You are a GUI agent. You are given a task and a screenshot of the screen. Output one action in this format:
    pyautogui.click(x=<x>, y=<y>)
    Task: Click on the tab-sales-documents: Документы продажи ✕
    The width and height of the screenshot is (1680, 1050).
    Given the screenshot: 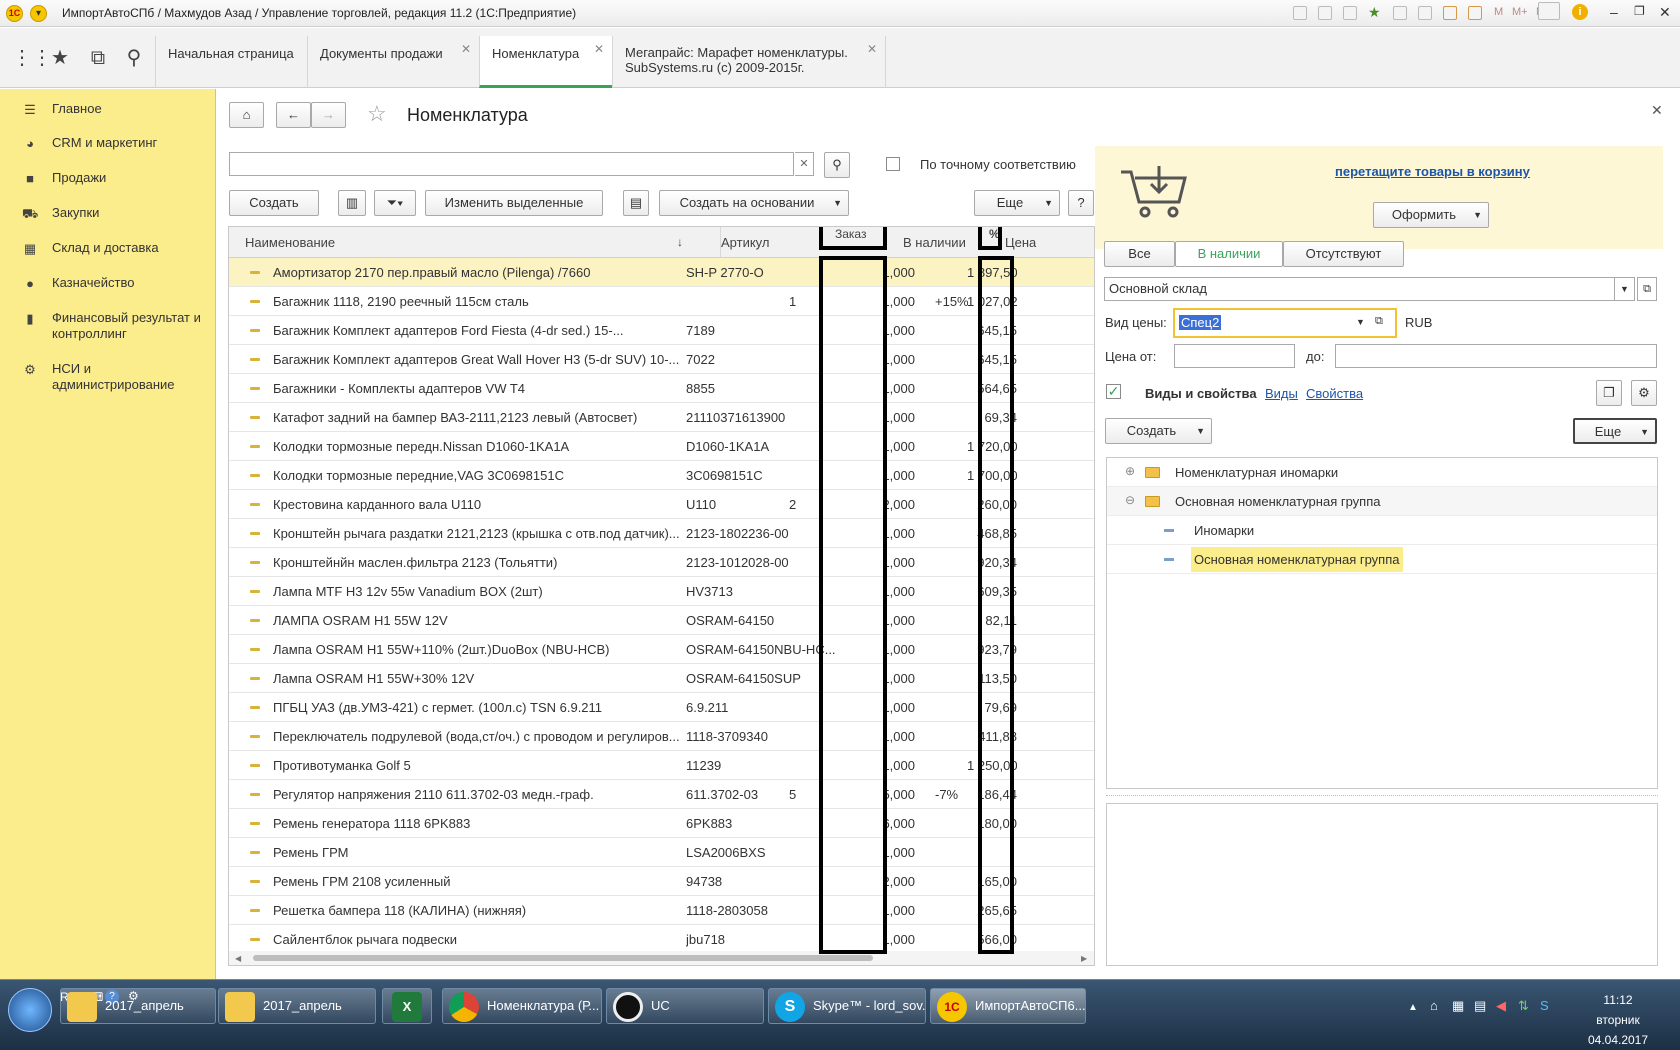 What is the action you would take?
    pyautogui.click(x=393, y=62)
    